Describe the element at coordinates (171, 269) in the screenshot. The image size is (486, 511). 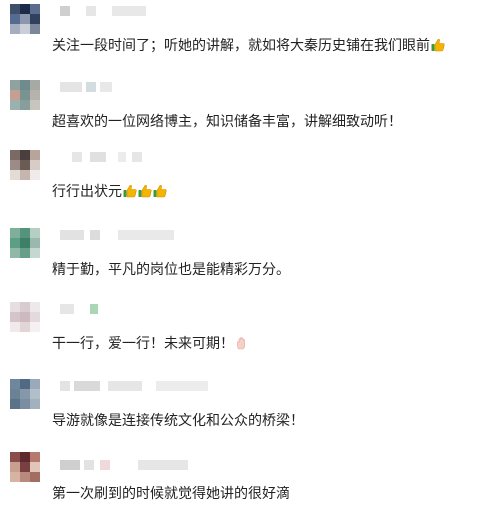
I see `comment-text: 精于勤，平凡的岗位也是能精彩万分。` at that location.